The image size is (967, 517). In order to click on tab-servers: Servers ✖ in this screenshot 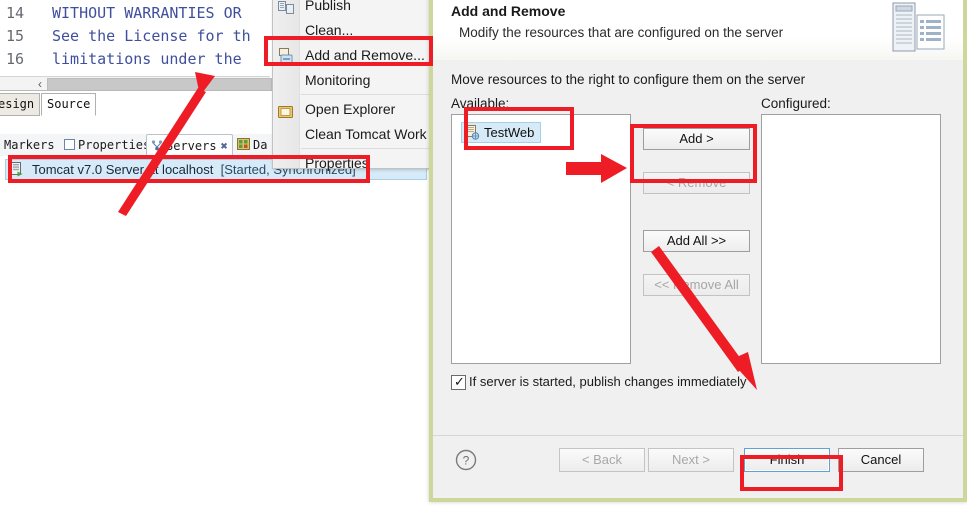, I will do `click(189, 145)`.